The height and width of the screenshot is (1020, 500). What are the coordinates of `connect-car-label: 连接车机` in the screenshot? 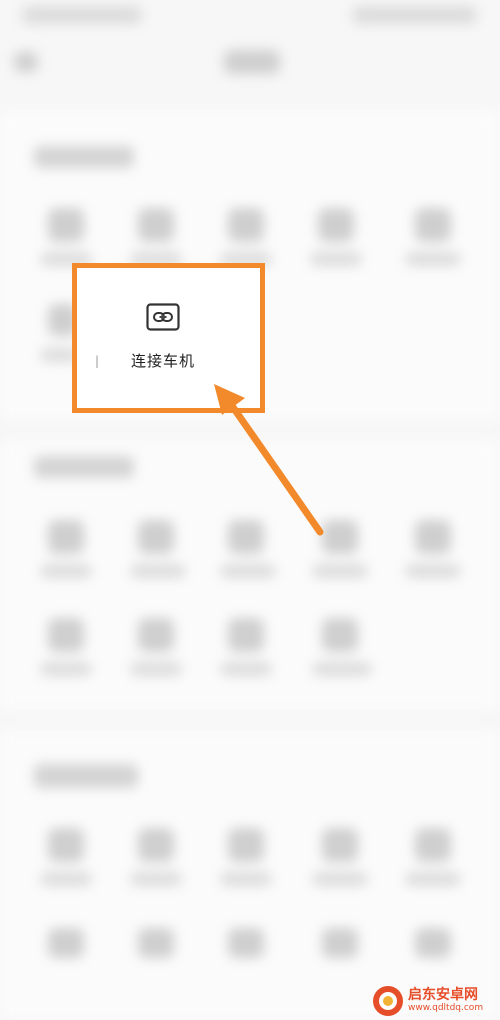 It's located at (162, 361).